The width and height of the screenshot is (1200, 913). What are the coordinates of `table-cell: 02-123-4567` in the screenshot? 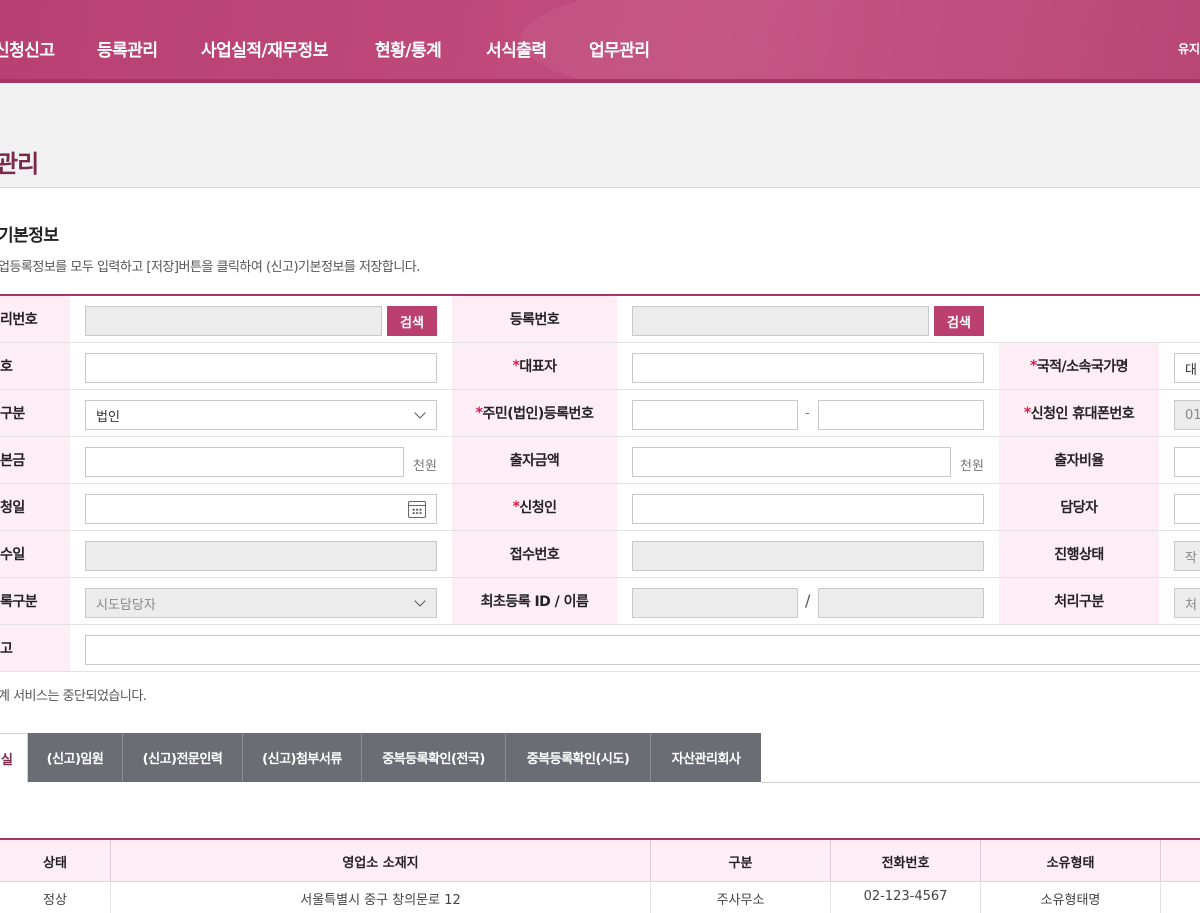 It's located at (906, 898).